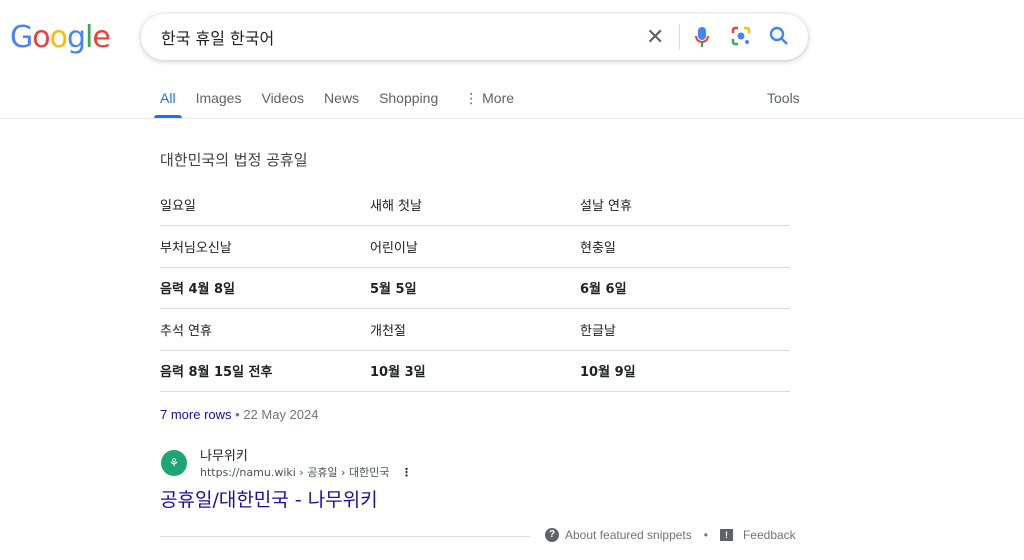  I want to click on table-cell: 개천절, so click(475, 329).